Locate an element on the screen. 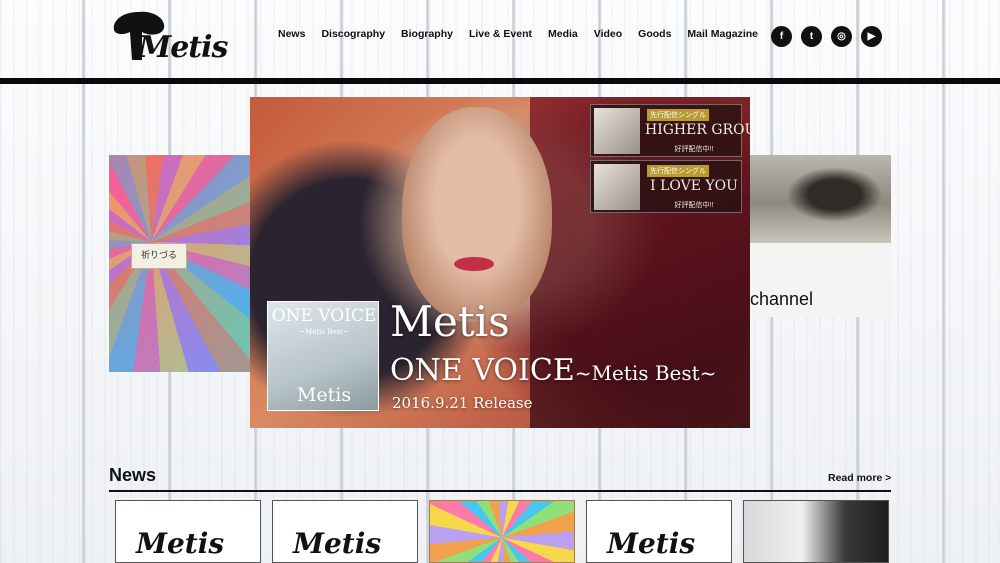  album-cover: ONE VOICE ~Metis Best~ Metis is located at coordinates (323, 356).